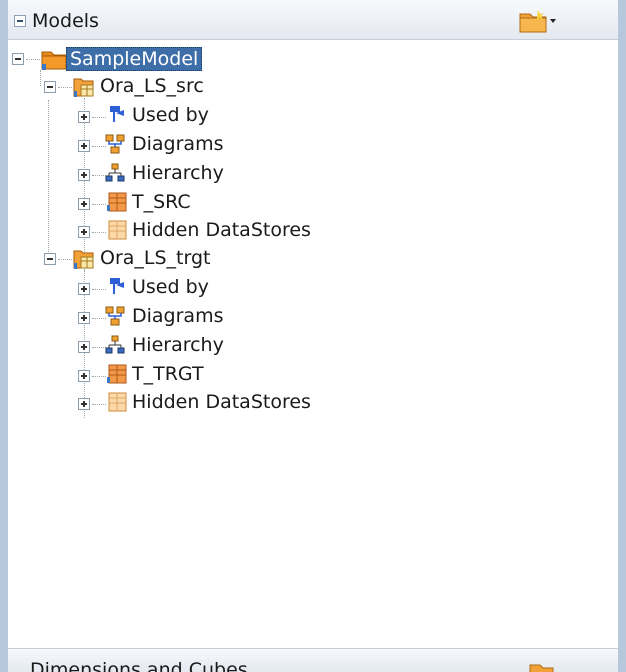 The height and width of the screenshot is (672, 626). I want to click on tree-node-logical-schema: Ora_LS_src, so click(158, 88).